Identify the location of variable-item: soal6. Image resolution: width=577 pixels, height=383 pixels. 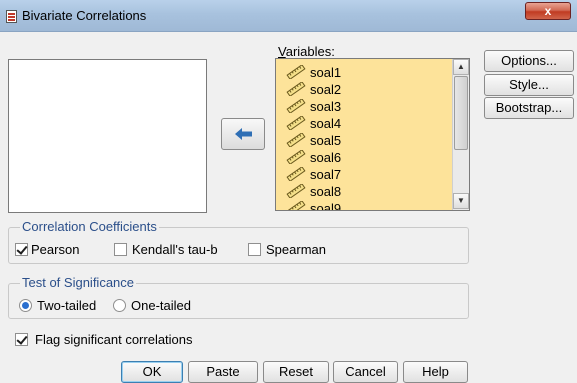
(363, 157).